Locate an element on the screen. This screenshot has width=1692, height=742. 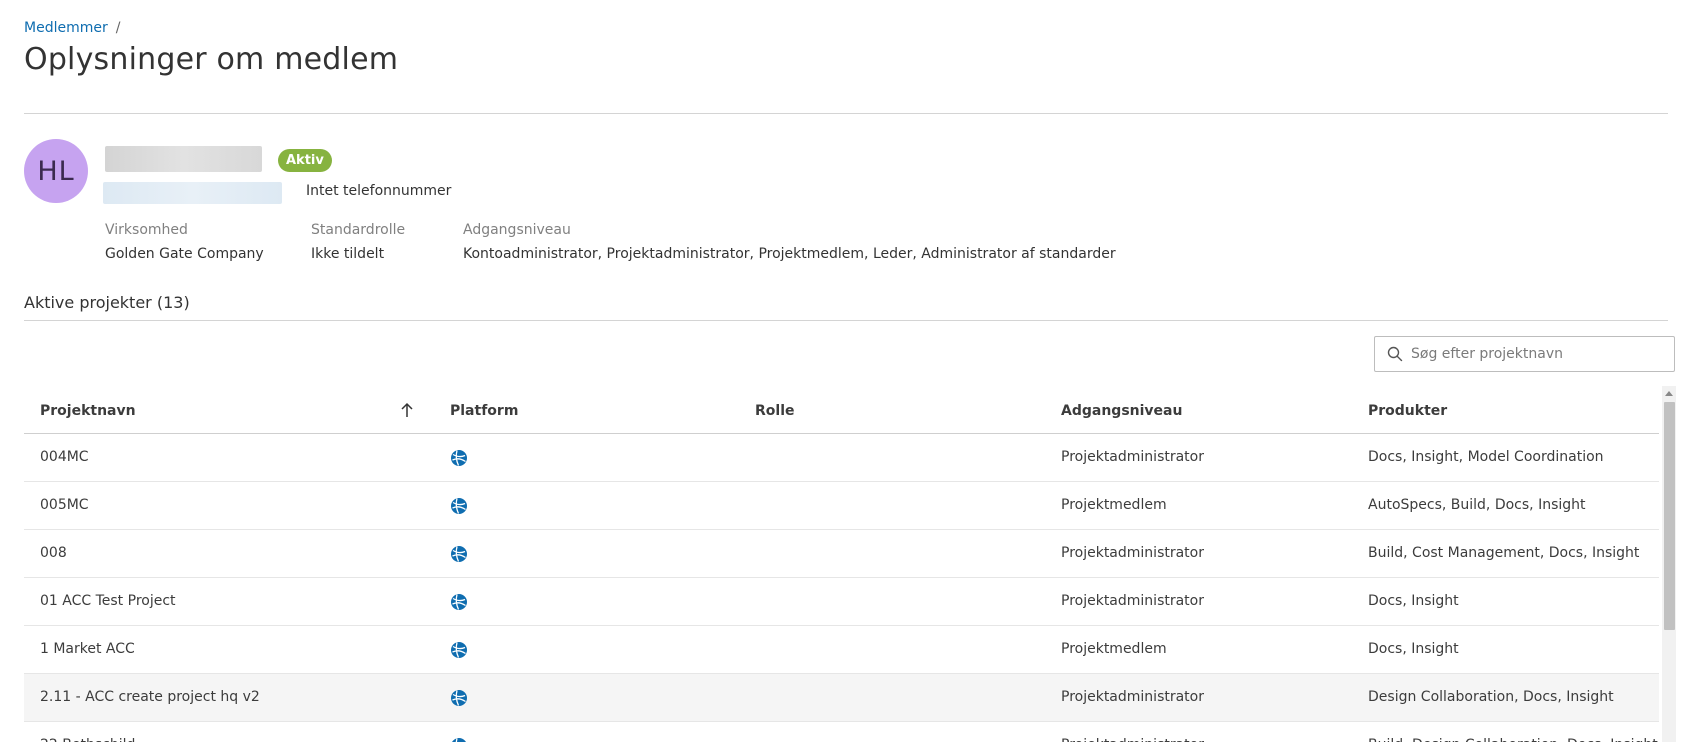
active-projects-title: Aktive projekter (13) is located at coordinates (107, 302).